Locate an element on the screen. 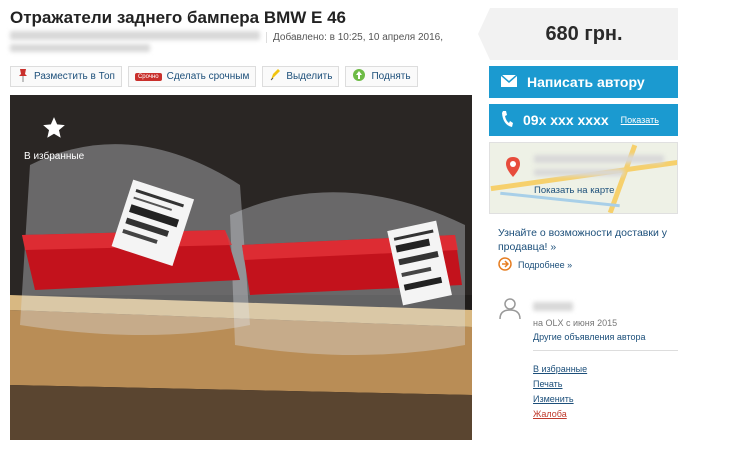  photo-favorite-label: В избранные is located at coordinates (54, 156).